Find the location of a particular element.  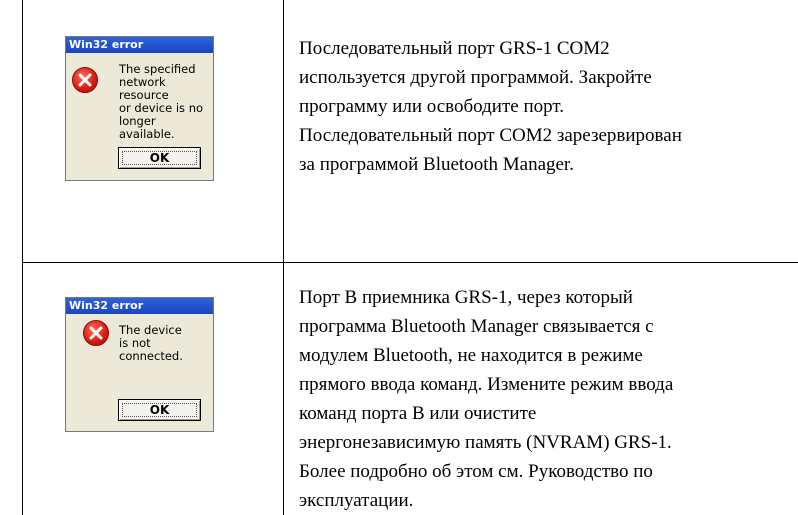

dialog-message: The device is not connected. is located at coordinates (151, 343).